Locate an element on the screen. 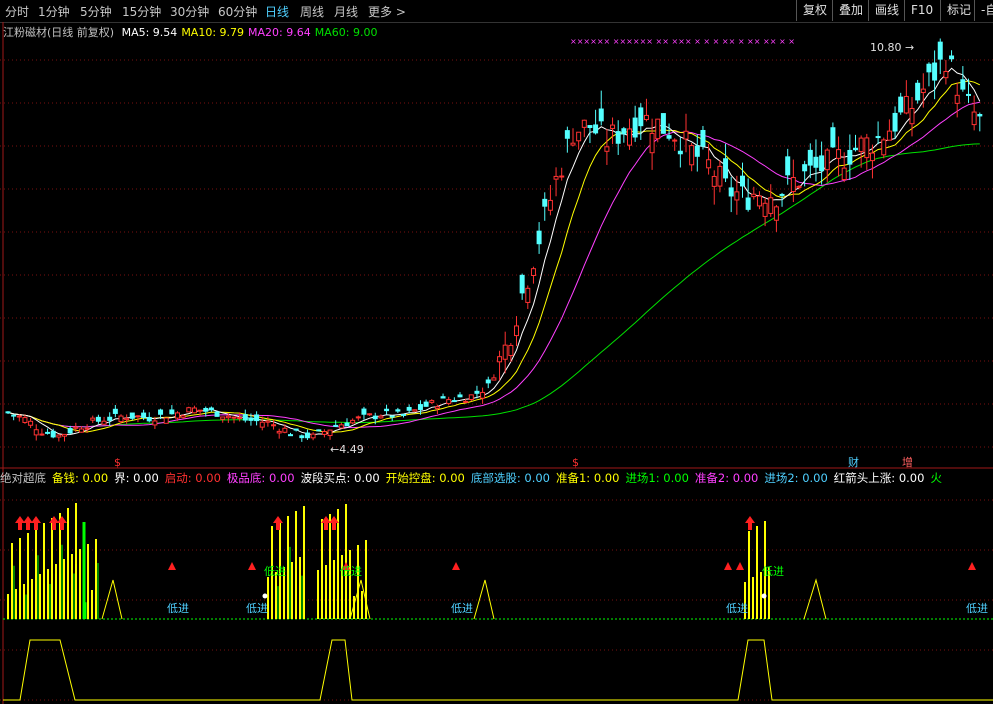 Image resolution: width=993 pixels, height=704 pixels. indicator-legend-item-7: 底部选股: 0.00 is located at coordinates (510, 478).